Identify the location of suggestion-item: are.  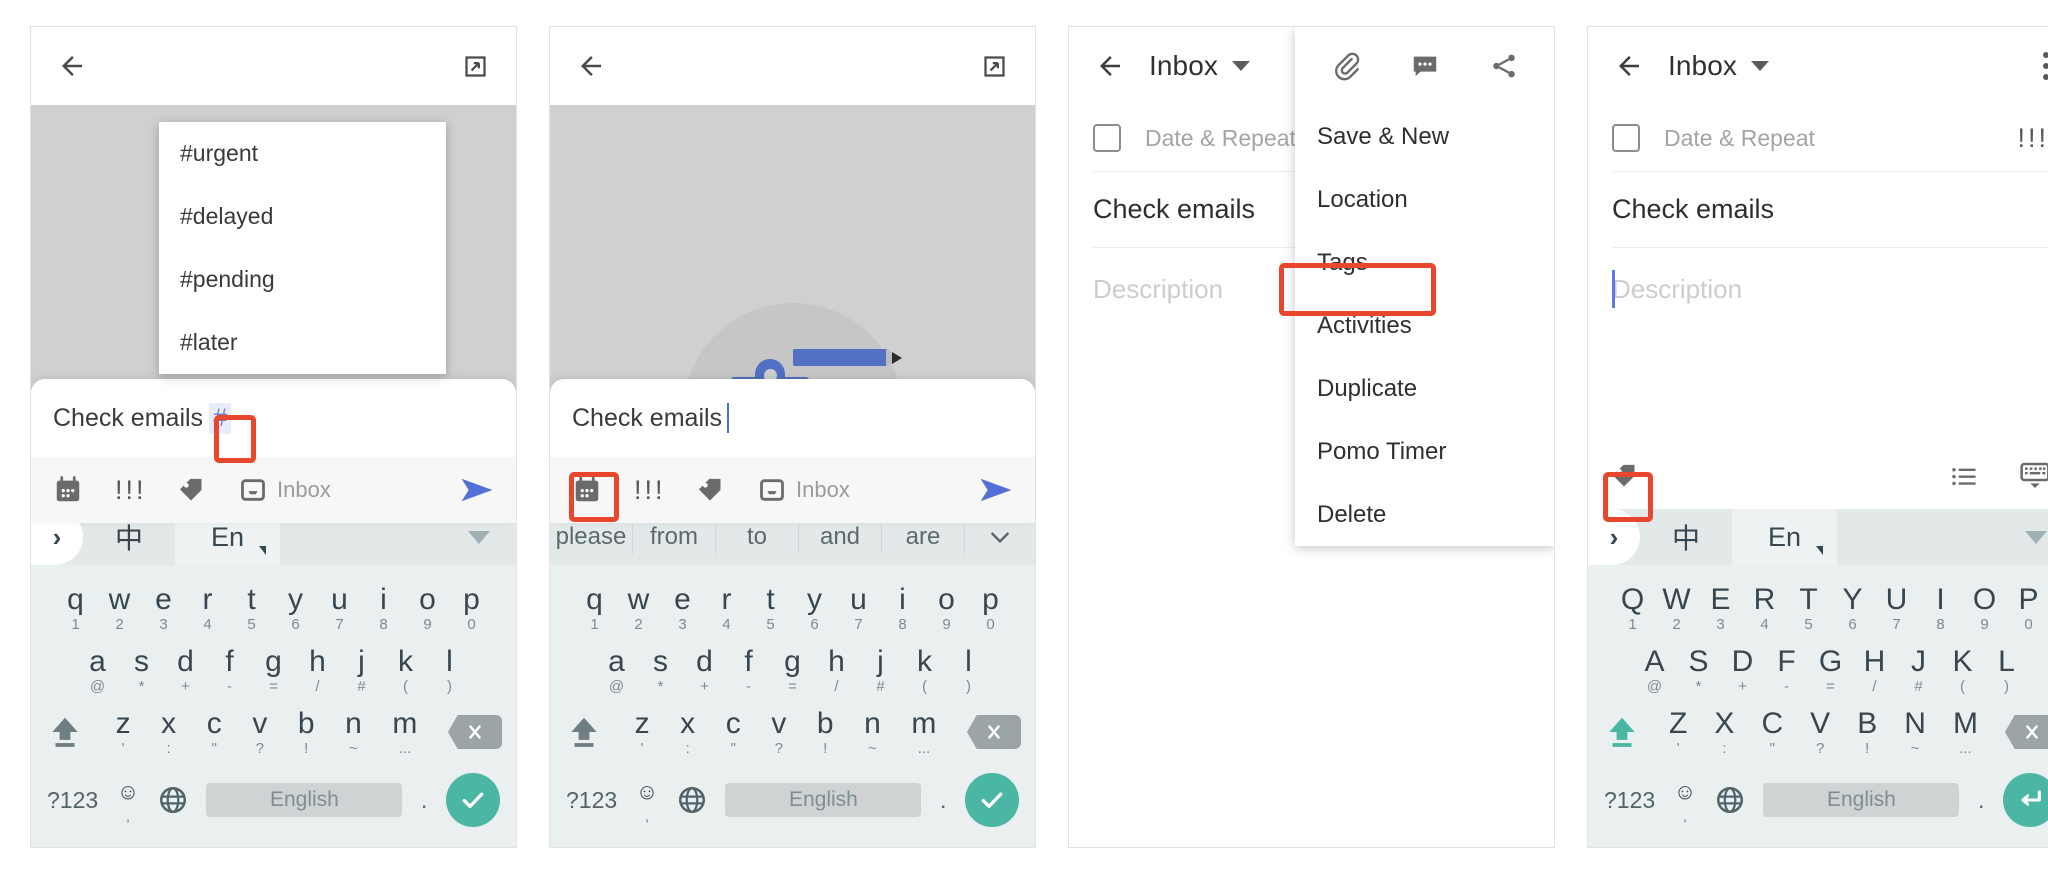
(923, 537).